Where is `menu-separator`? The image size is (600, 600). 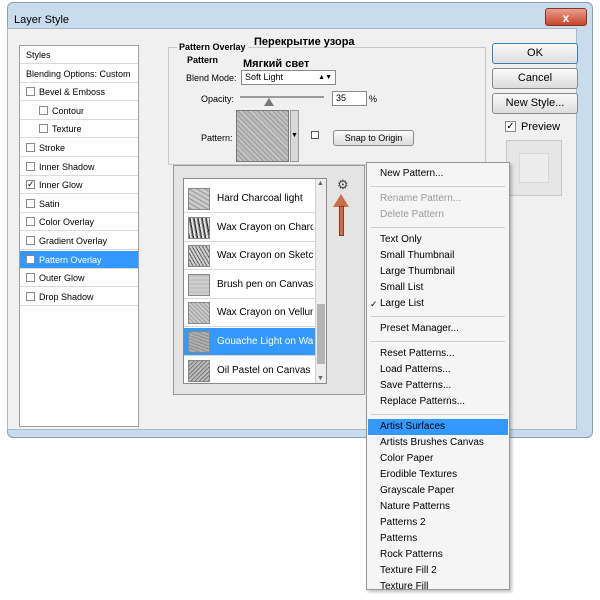
menu-separator is located at coordinates (438, 316).